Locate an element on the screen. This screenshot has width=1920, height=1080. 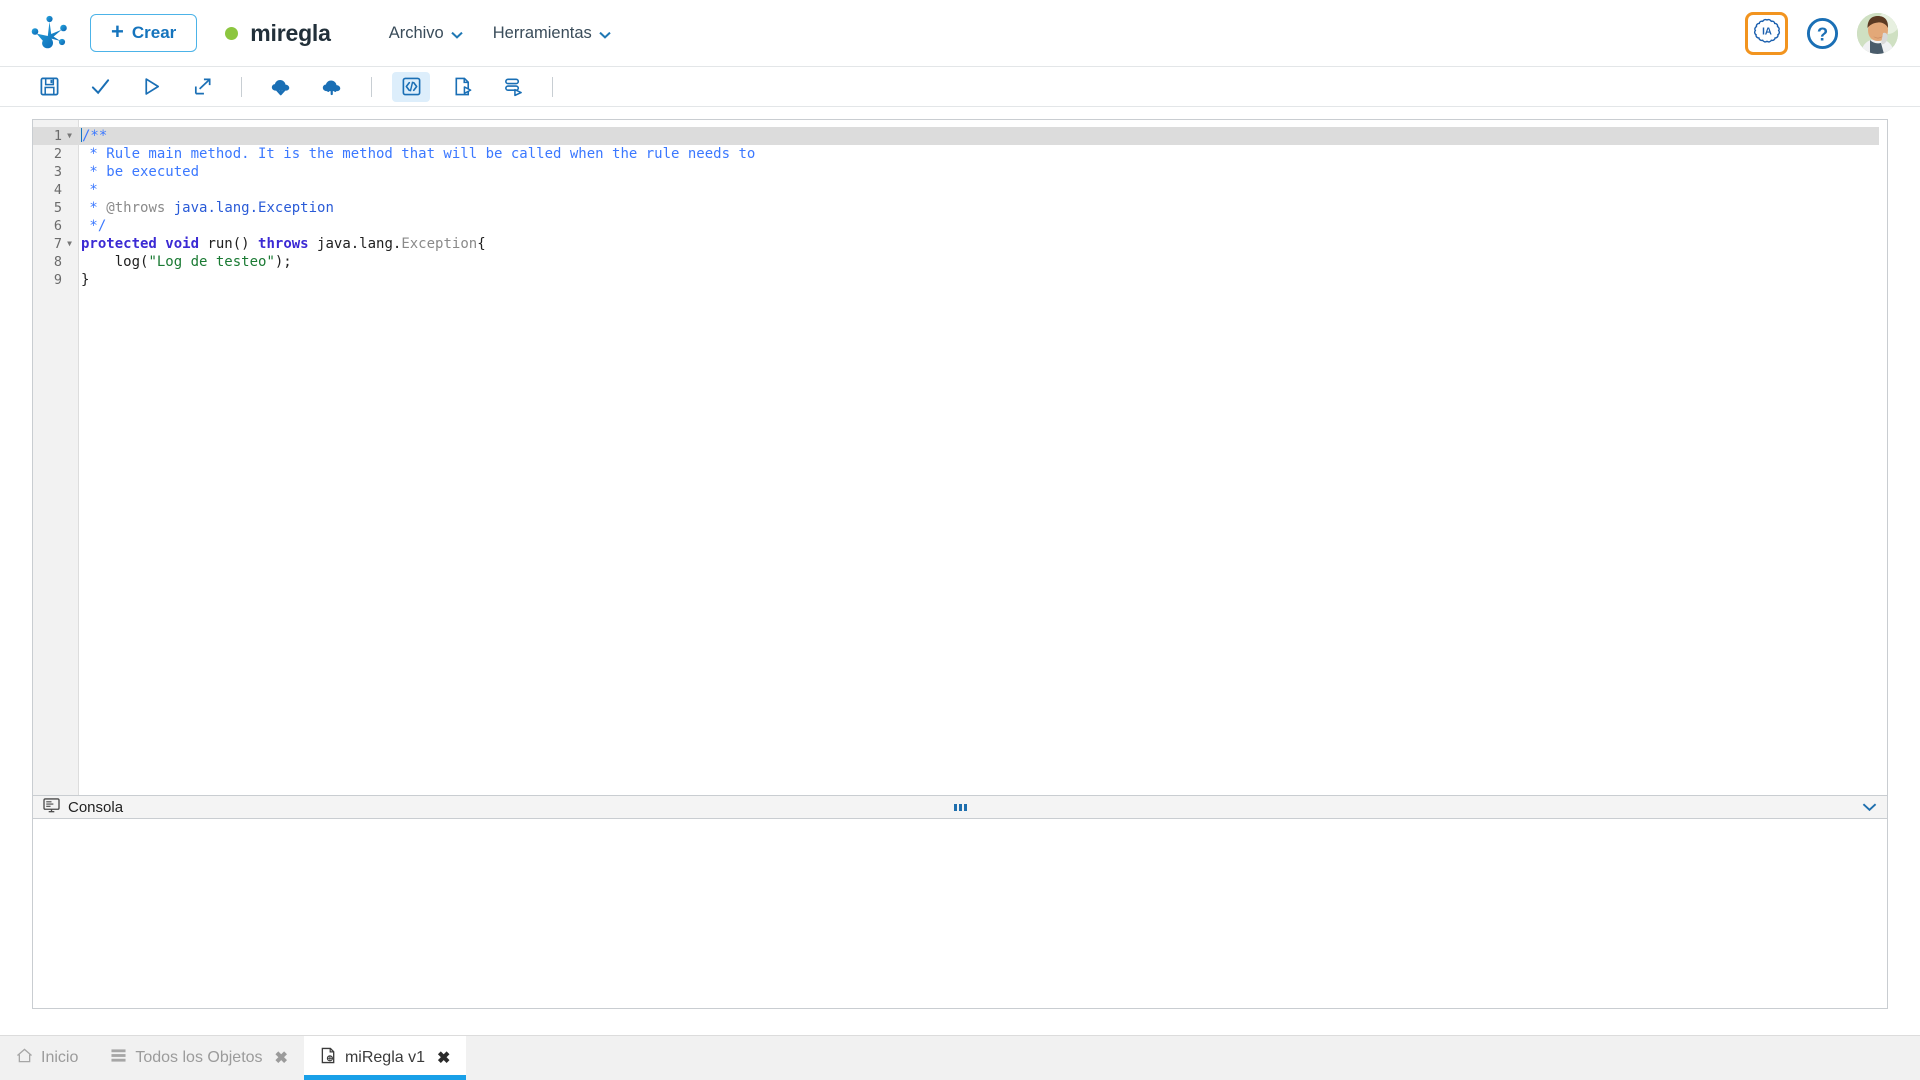
line-number-label: 8 is located at coordinates (57, 262).